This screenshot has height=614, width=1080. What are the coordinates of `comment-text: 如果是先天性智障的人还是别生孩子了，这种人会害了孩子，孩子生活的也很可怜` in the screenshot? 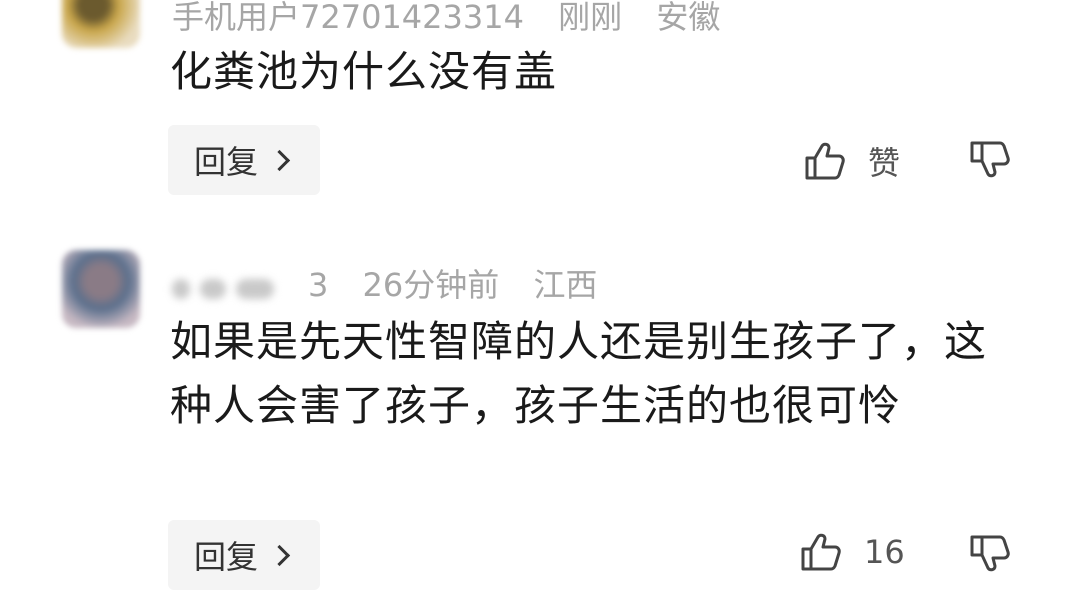 It's located at (579, 373).